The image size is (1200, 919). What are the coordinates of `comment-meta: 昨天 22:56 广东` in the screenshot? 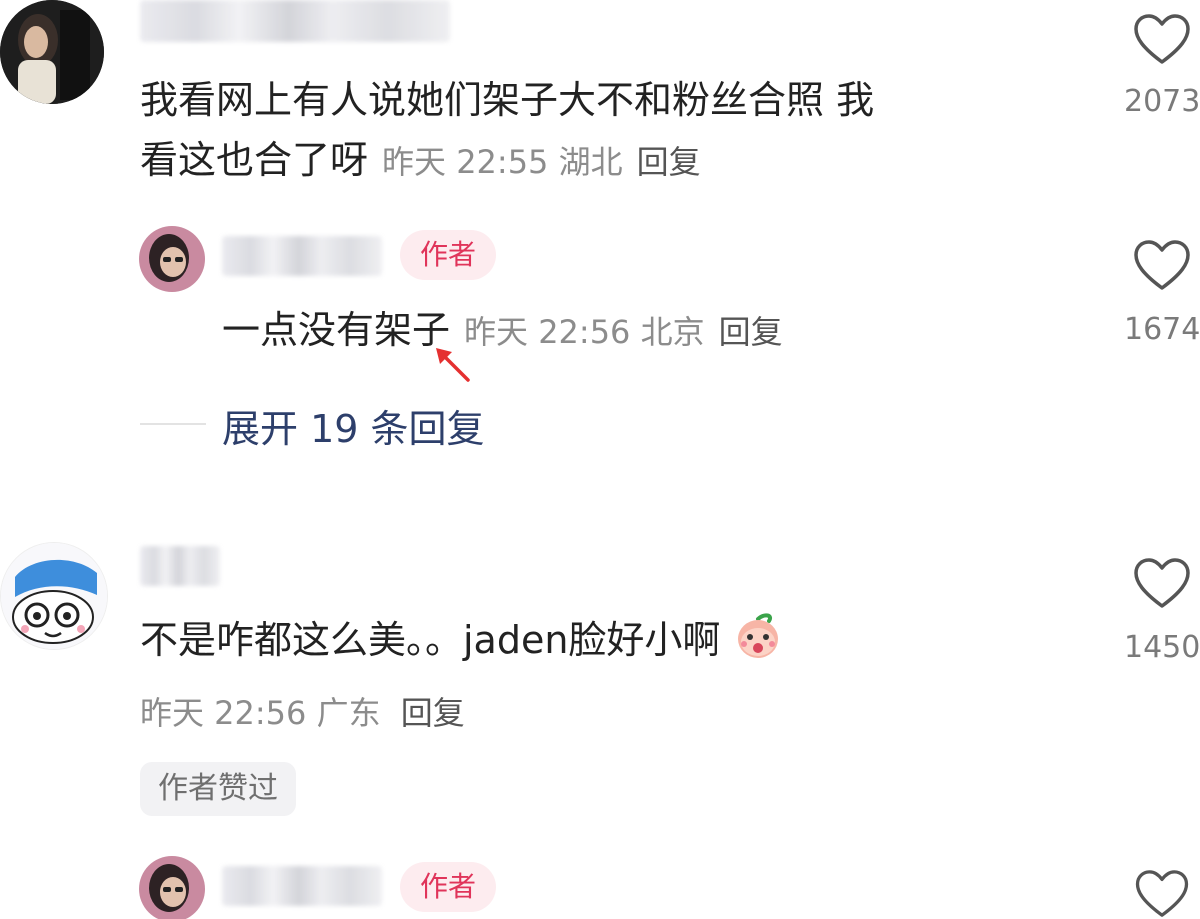 It's located at (260, 713).